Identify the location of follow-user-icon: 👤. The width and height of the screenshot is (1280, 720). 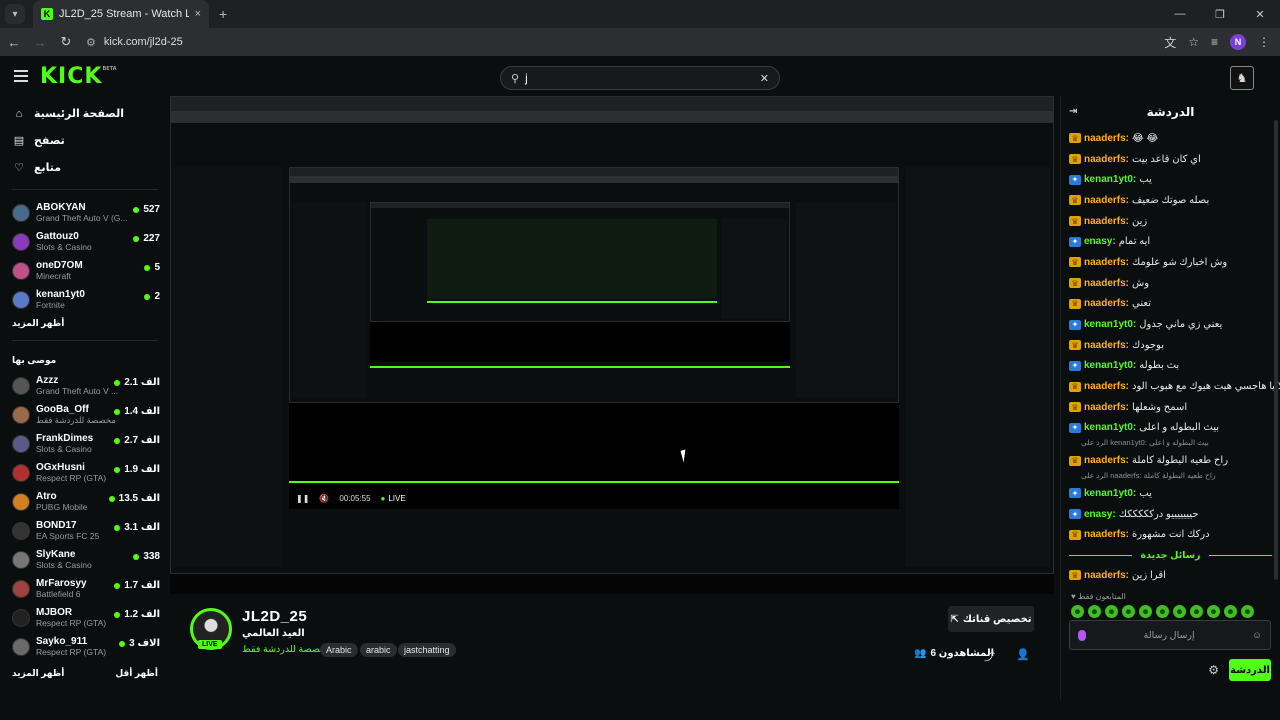
(1023, 654).